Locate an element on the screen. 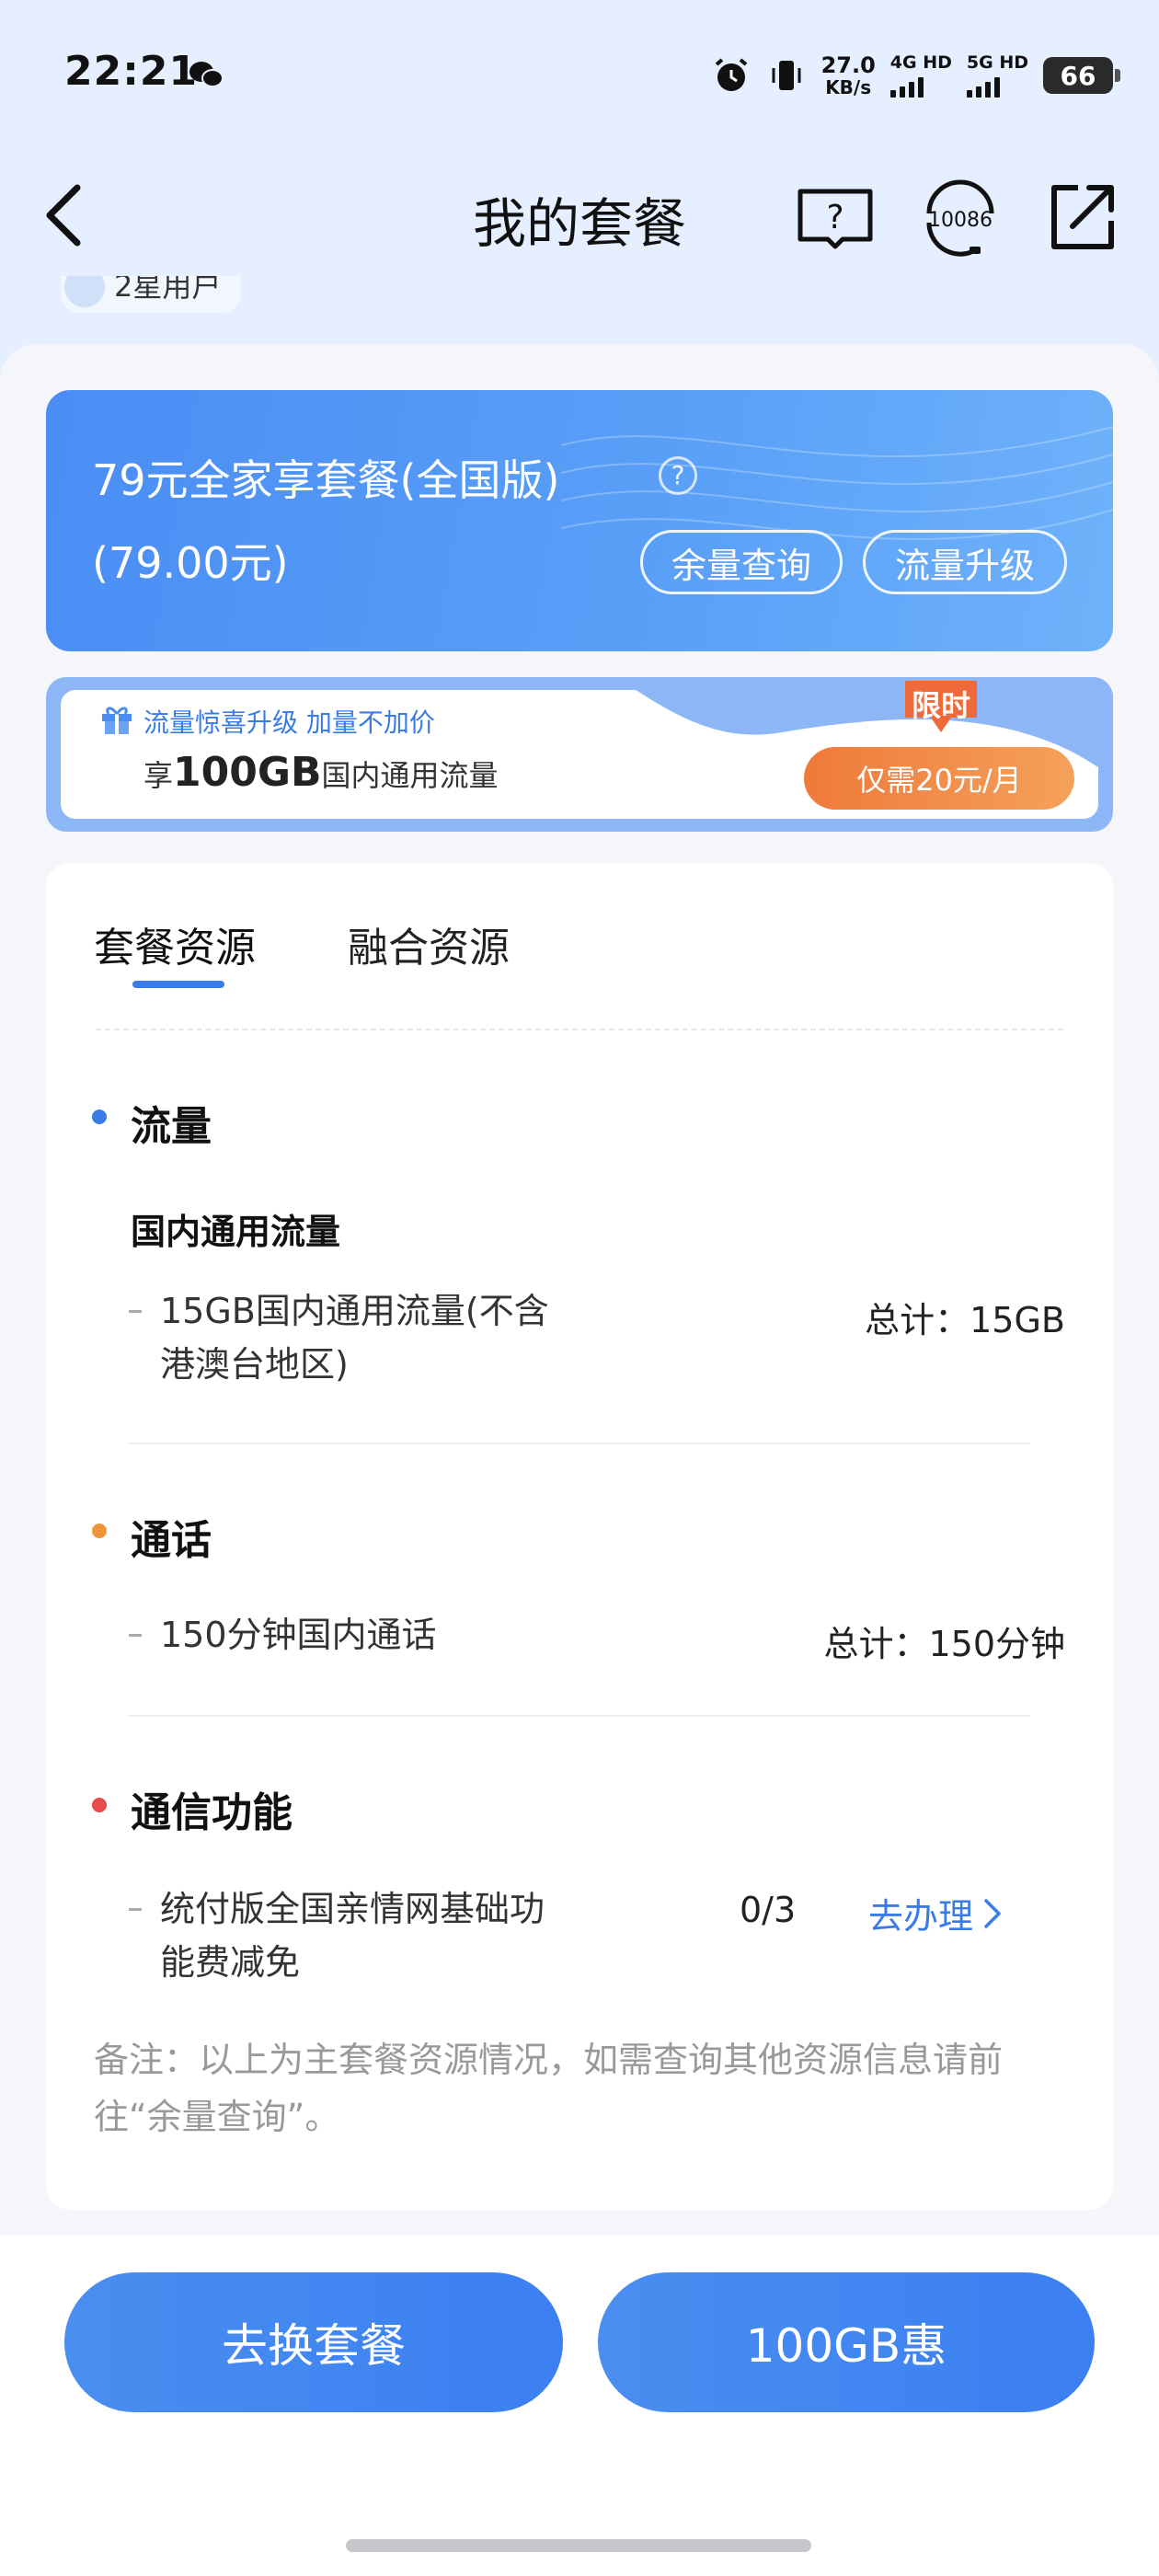 This screenshot has height=2576, width=1159. plan-card: 79元全家享套餐(全国版) ? (79.00元) 余量查询 流量升级 is located at coordinates (579, 520).